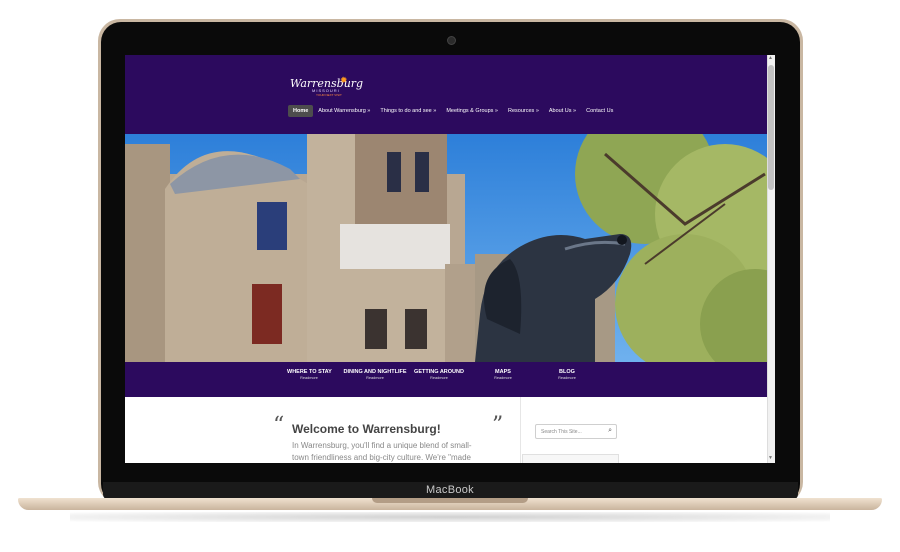 The image size is (900, 552). I want to click on scroll-down-arrow-icon: ▼, so click(770, 458).